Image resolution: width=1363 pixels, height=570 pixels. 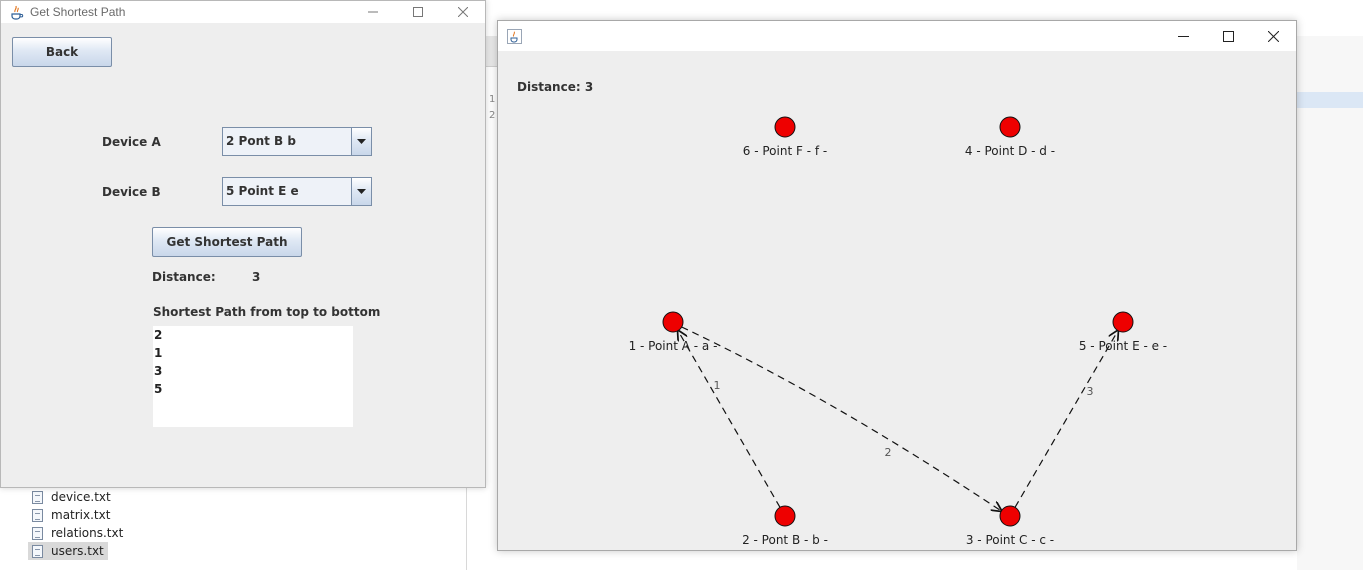 I want to click on device-a-label: Device A, so click(x=131, y=142).